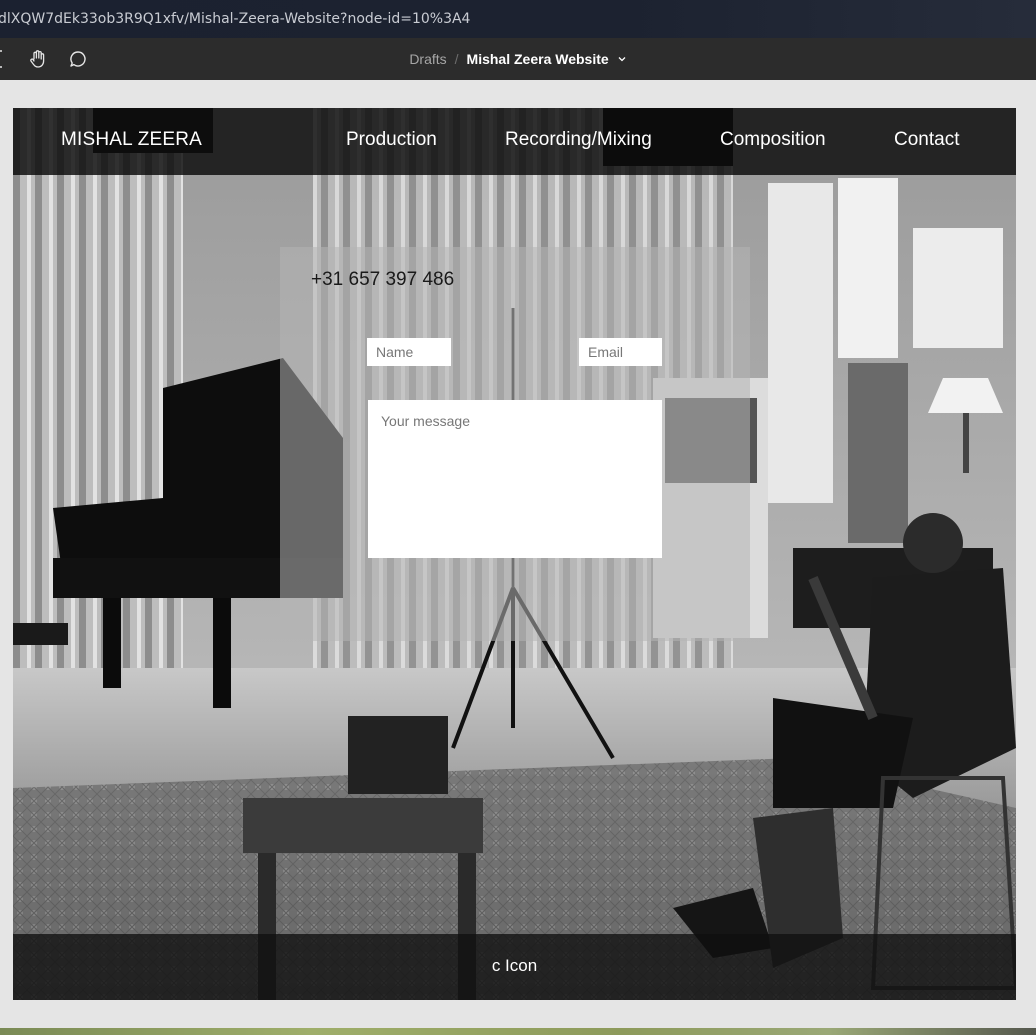  I want to click on site-footer: c Icon, so click(514, 967).